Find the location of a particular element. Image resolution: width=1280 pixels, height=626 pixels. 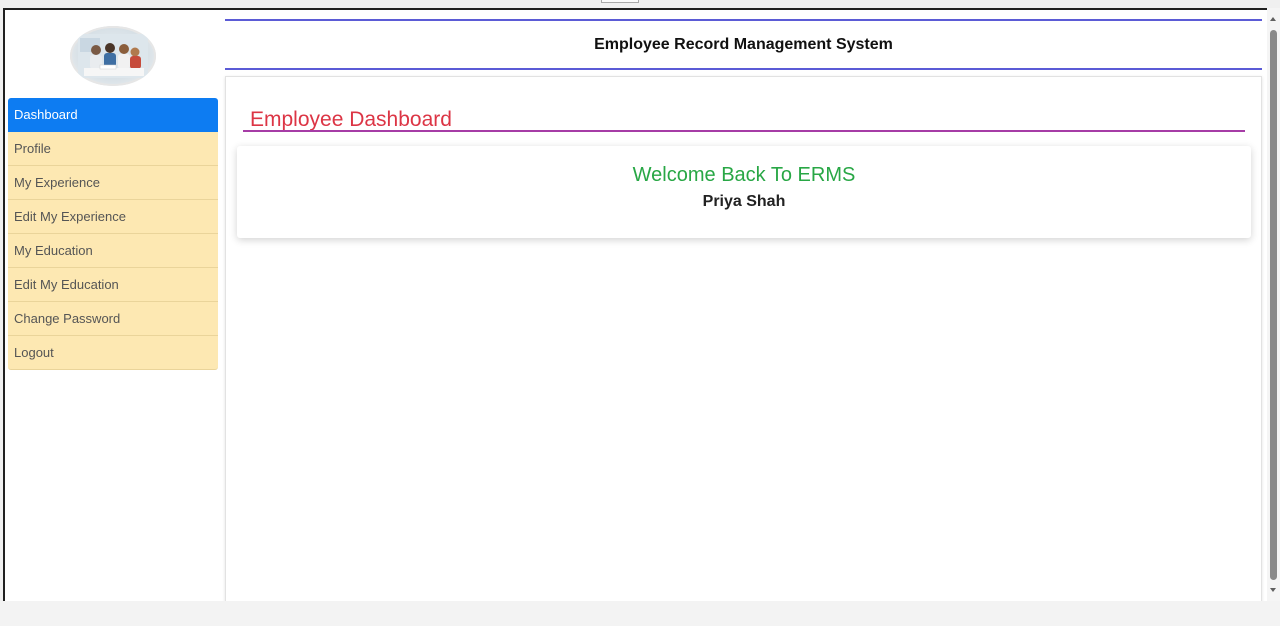

scroll-up-arrow-icon is located at coordinates (1273, 19).